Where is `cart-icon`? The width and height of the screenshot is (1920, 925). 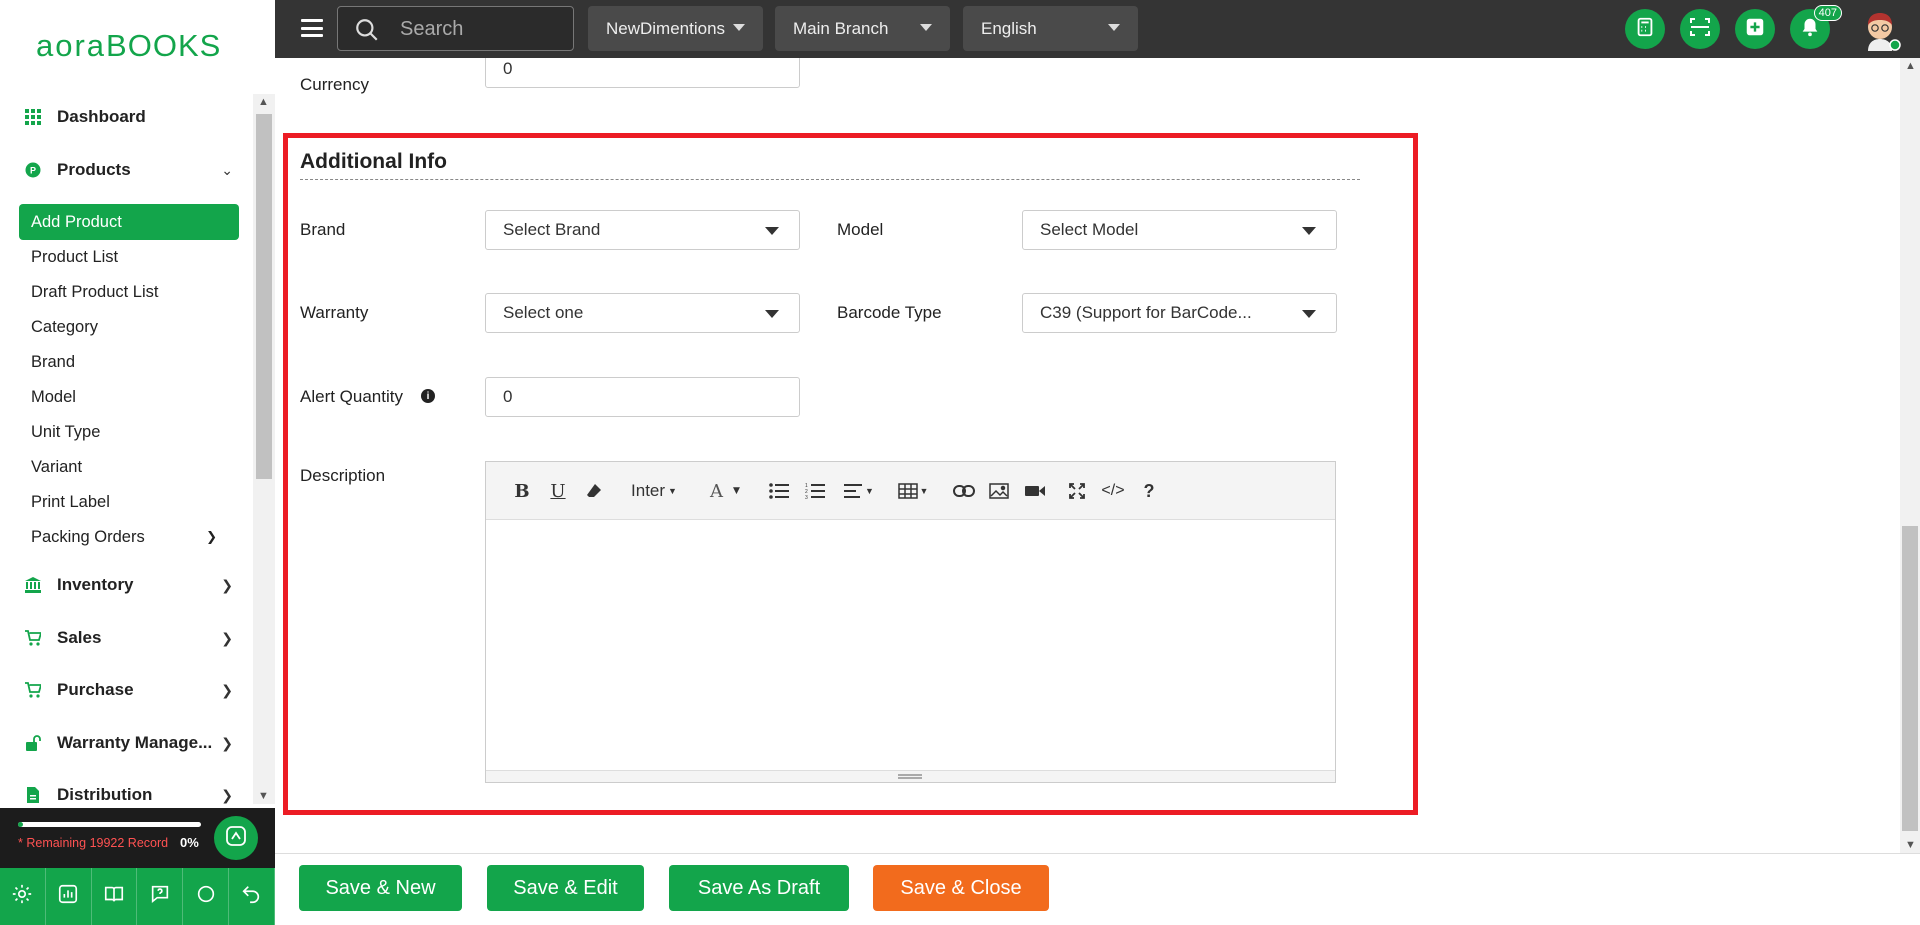 cart-icon is located at coordinates (33, 690).